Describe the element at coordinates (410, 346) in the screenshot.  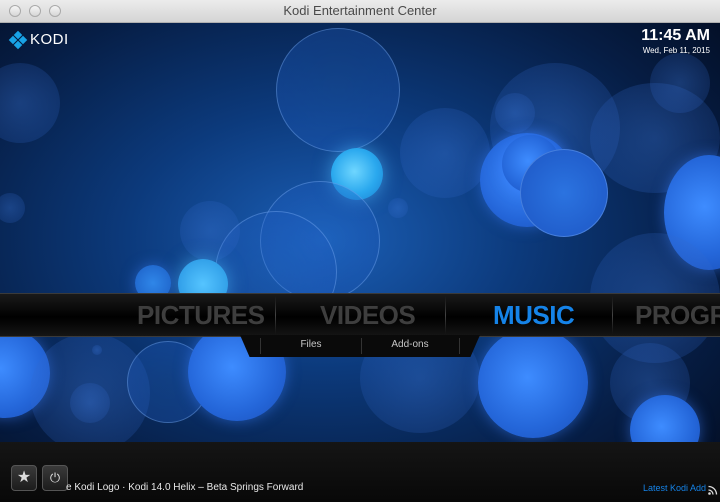
I see `submenu-item-add-ons: Add-ons` at that location.